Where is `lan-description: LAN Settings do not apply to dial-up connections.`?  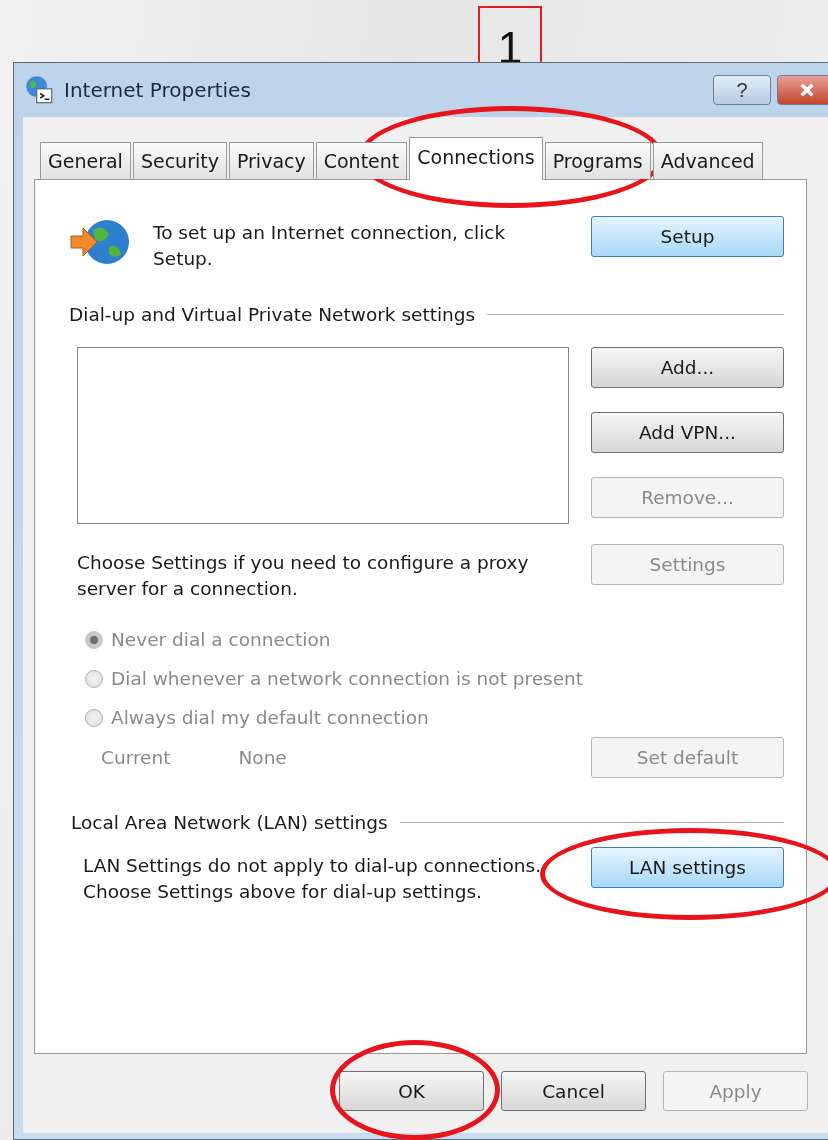 lan-description: LAN Settings do not apply to dial-up connections. is located at coordinates (312, 866).